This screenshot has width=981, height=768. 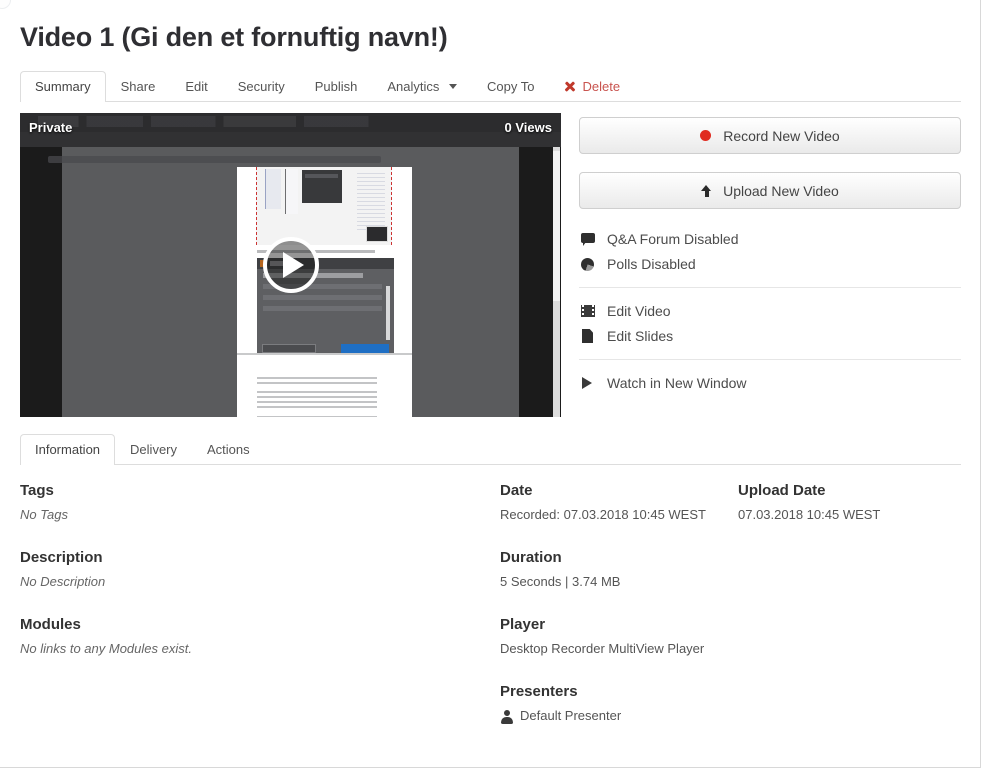 What do you see at coordinates (849, 616) in the screenshot?
I see `info-column-right: Upload Date 07.03.2018 10:45 WEST` at bounding box center [849, 616].